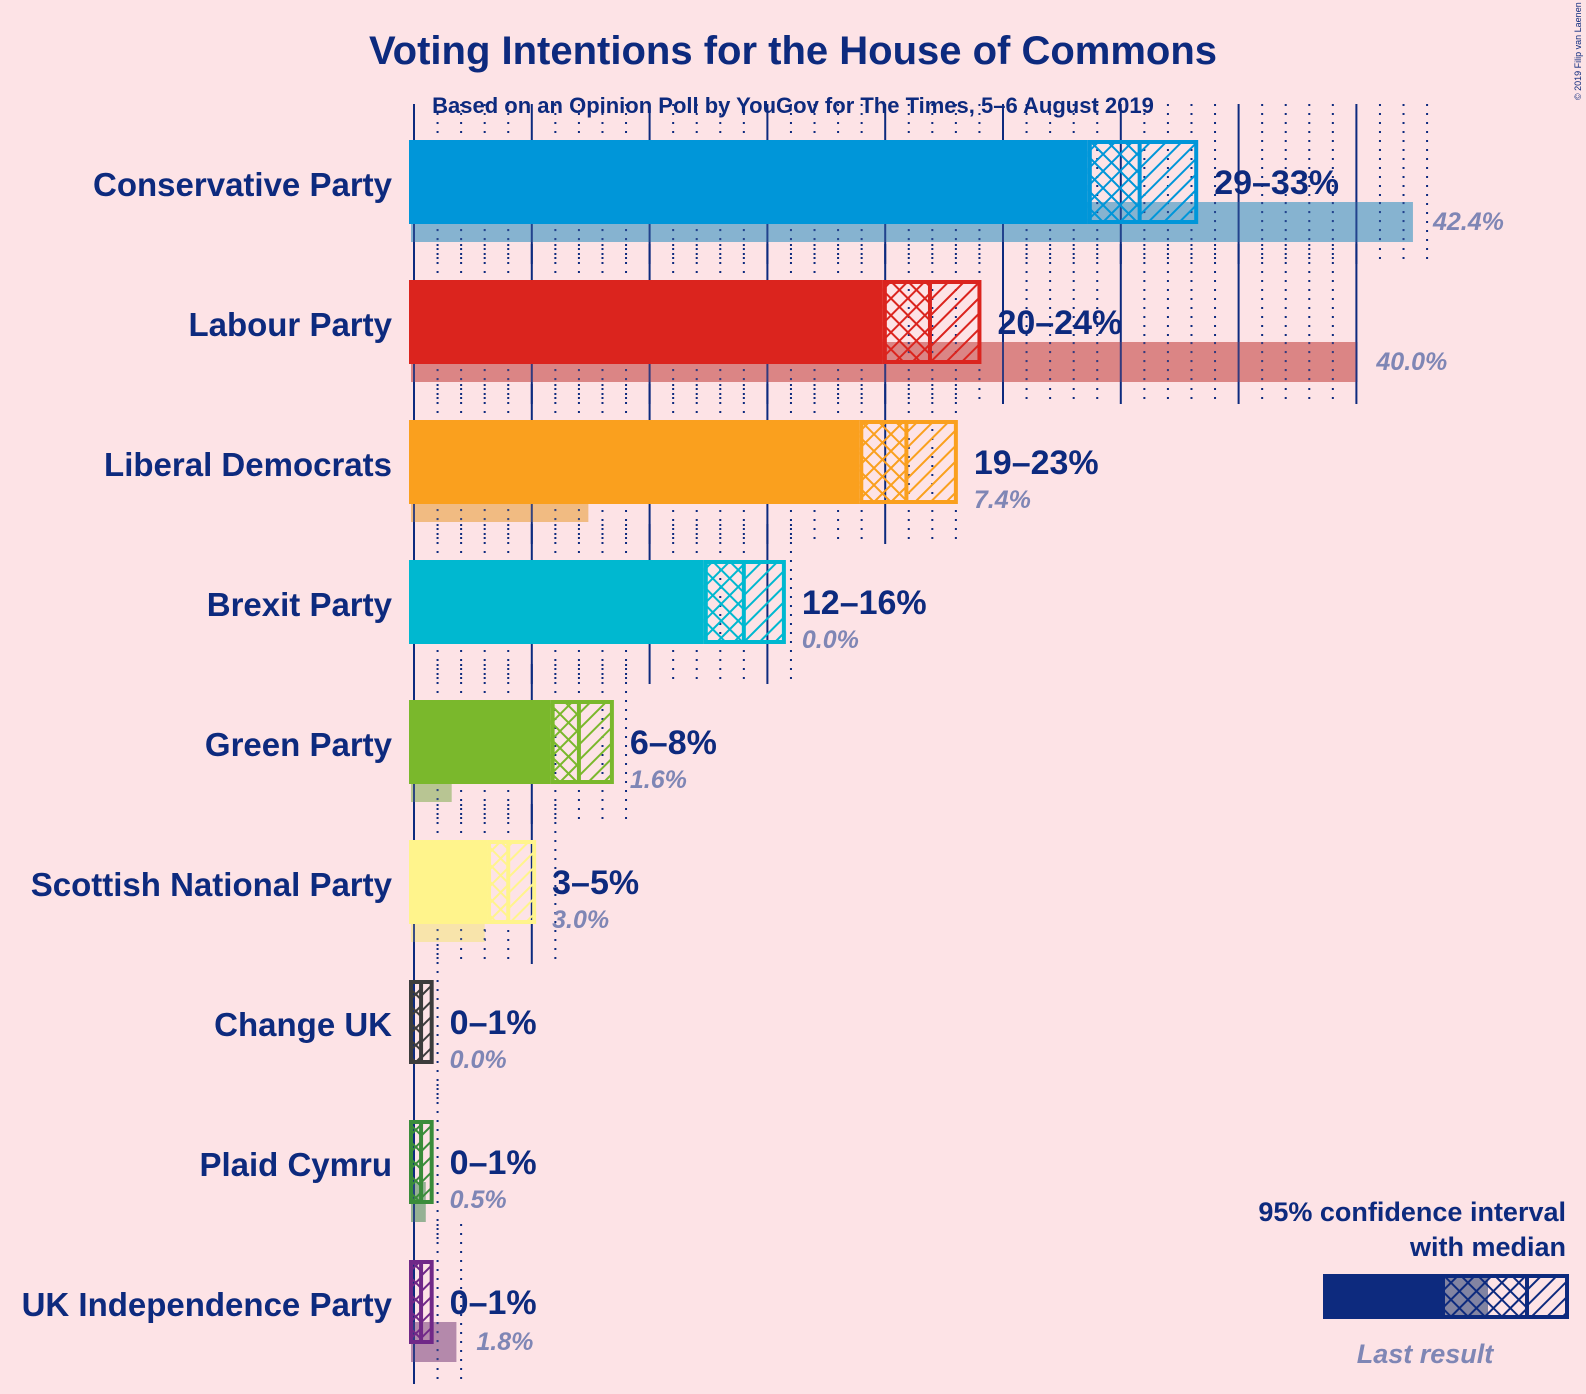  I want to click on party-label: Plaid Cymru, so click(295, 1164).